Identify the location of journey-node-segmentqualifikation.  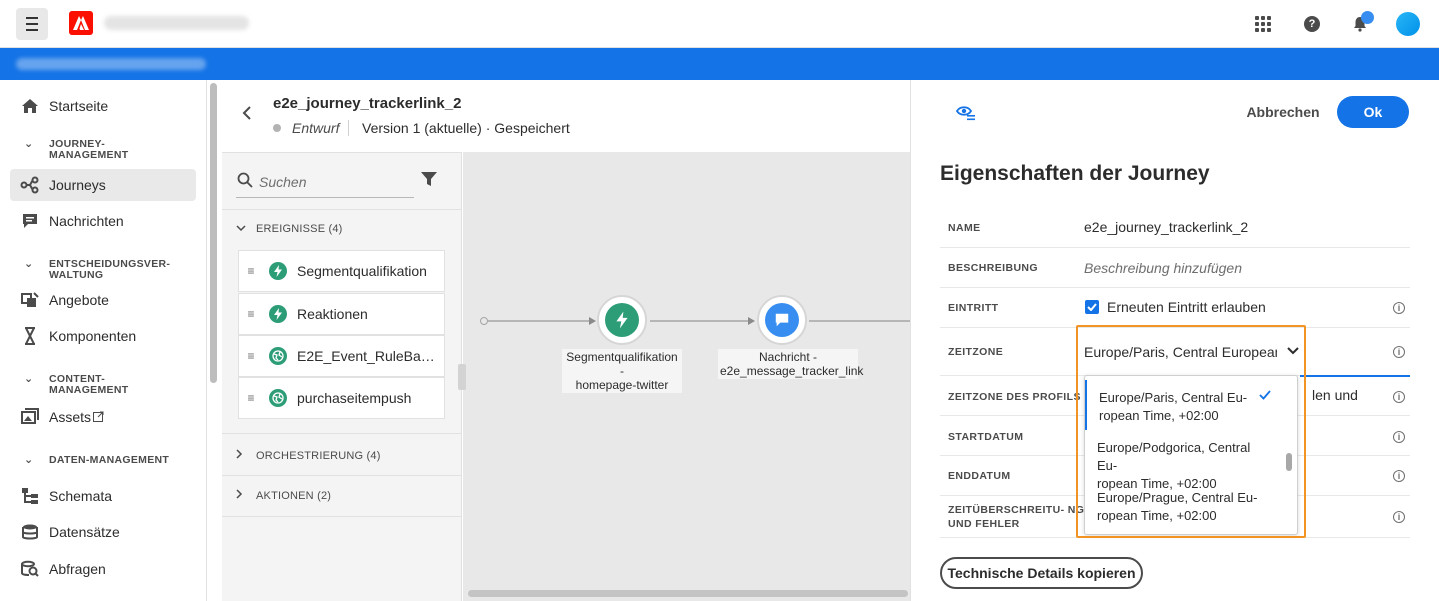
(622, 320).